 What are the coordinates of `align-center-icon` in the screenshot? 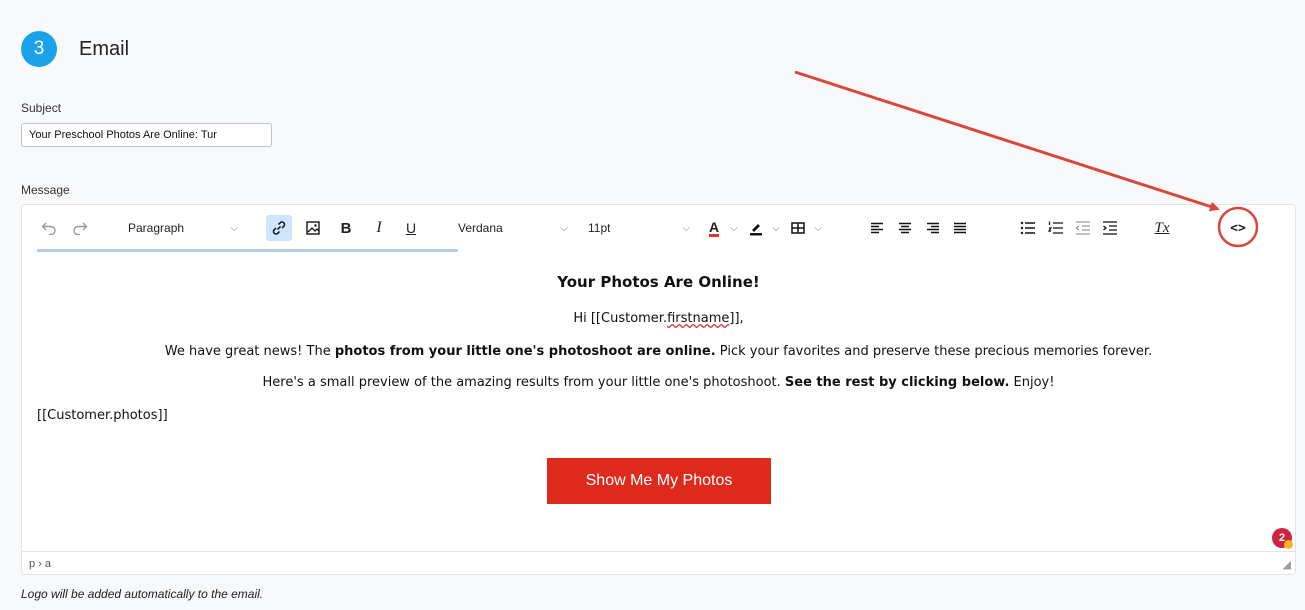 It's located at (905, 228).